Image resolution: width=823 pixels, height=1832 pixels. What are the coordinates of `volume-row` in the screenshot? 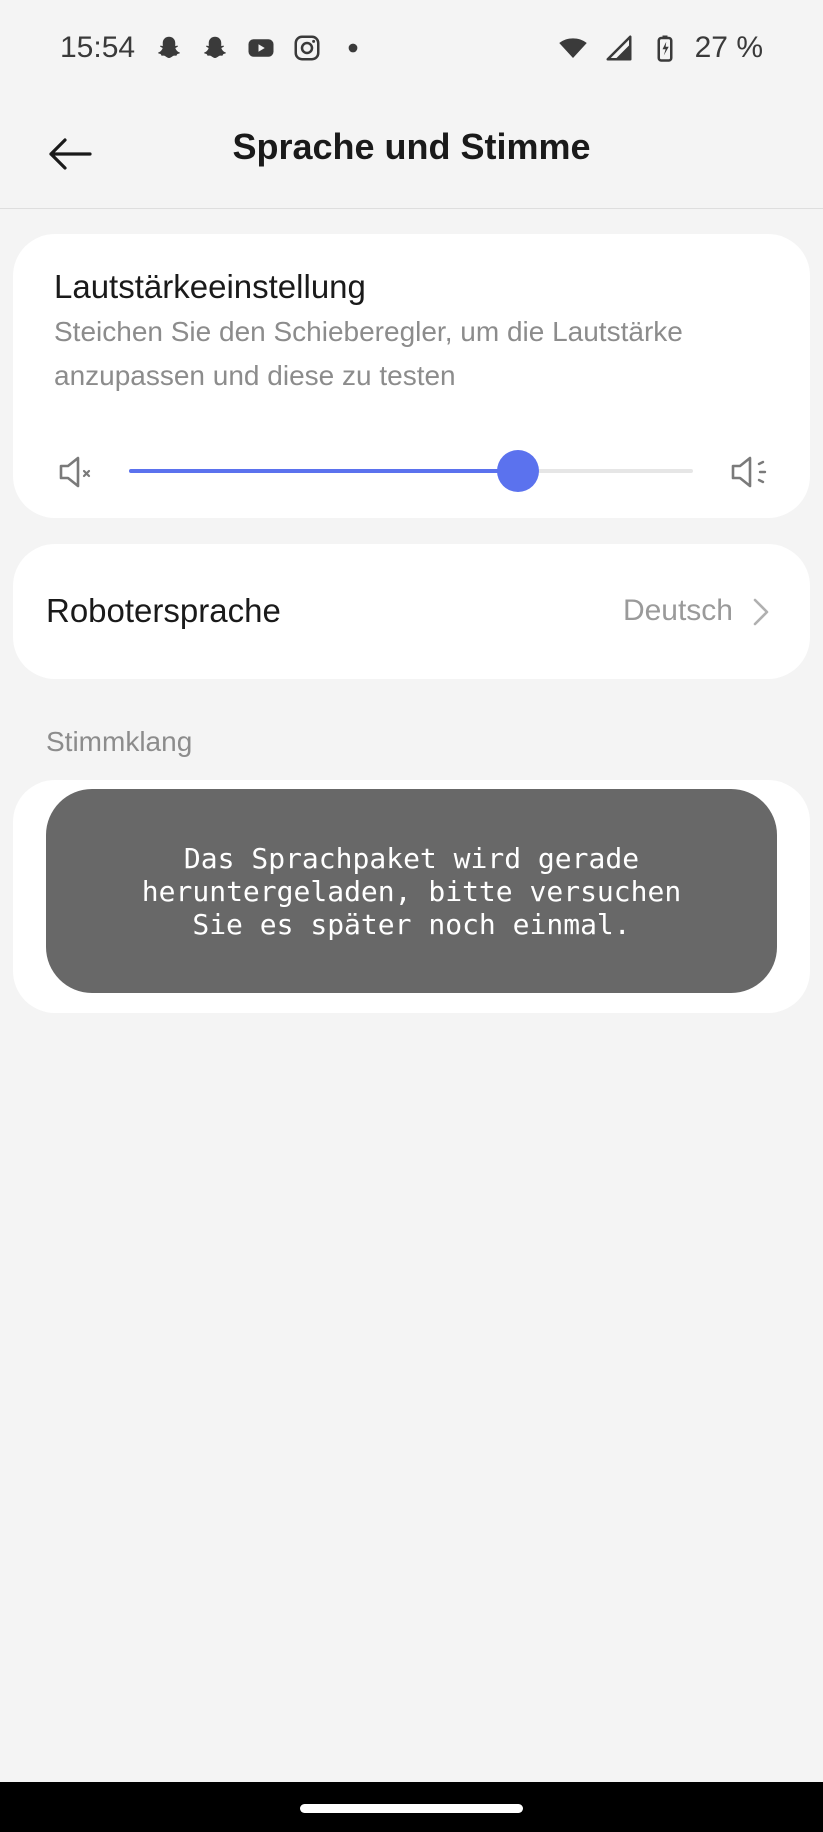 It's located at (411, 471).